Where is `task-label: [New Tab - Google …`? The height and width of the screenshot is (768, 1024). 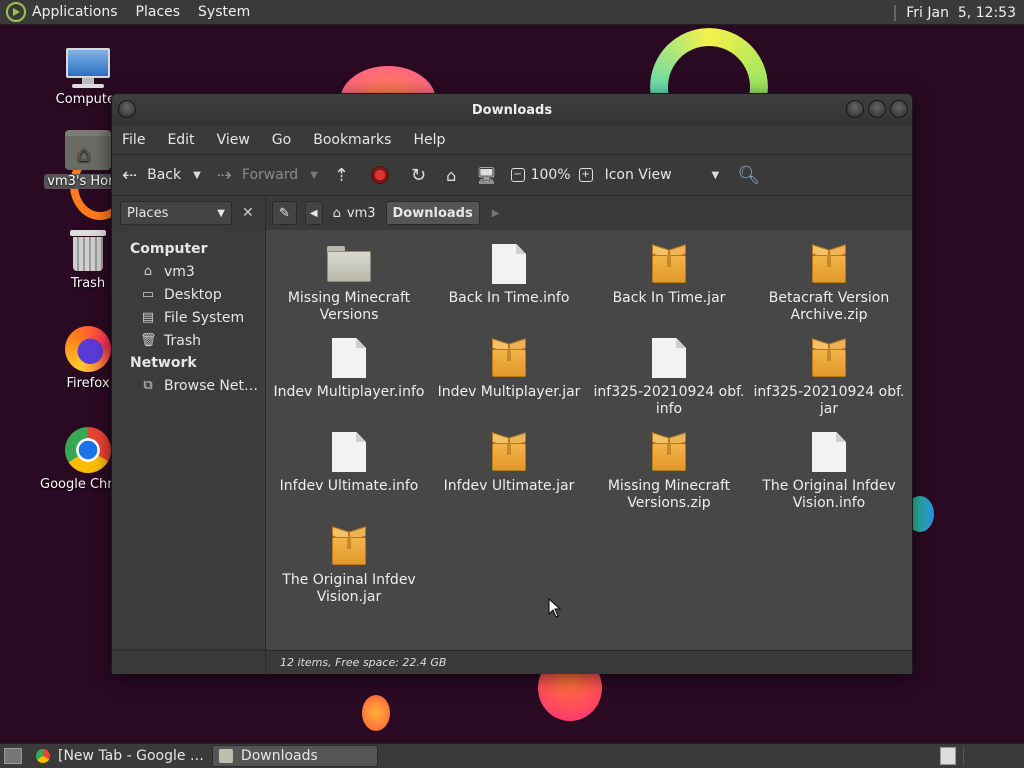 task-label: [New Tab - Google … is located at coordinates (131, 756).